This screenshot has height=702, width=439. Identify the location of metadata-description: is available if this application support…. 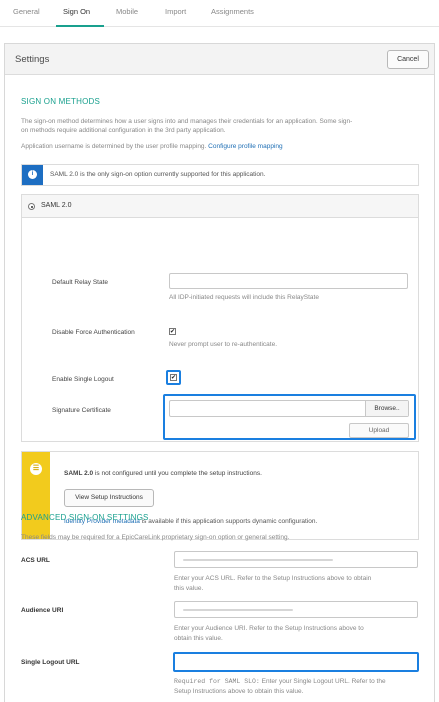
(229, 521).